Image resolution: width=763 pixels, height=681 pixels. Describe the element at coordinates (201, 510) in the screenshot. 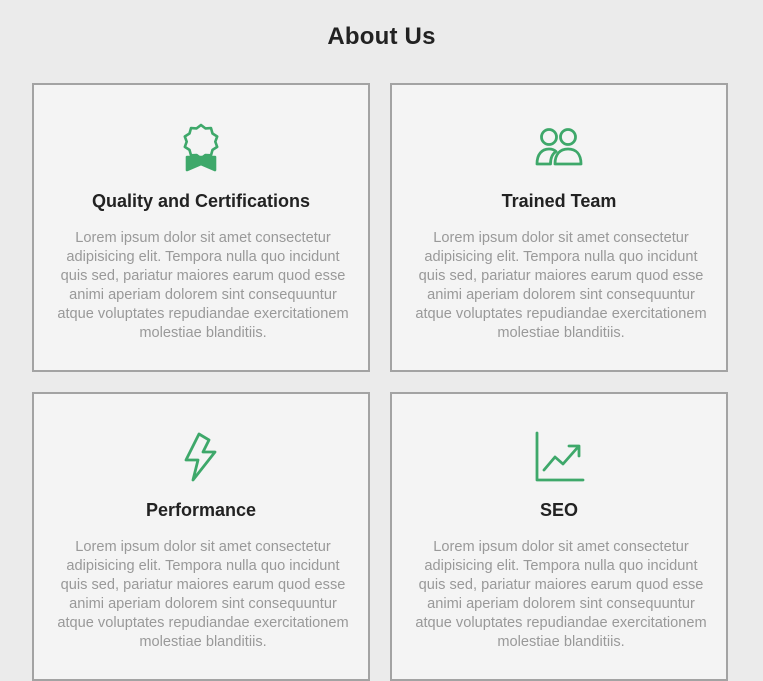

I see `card-title: Performance` at that location.